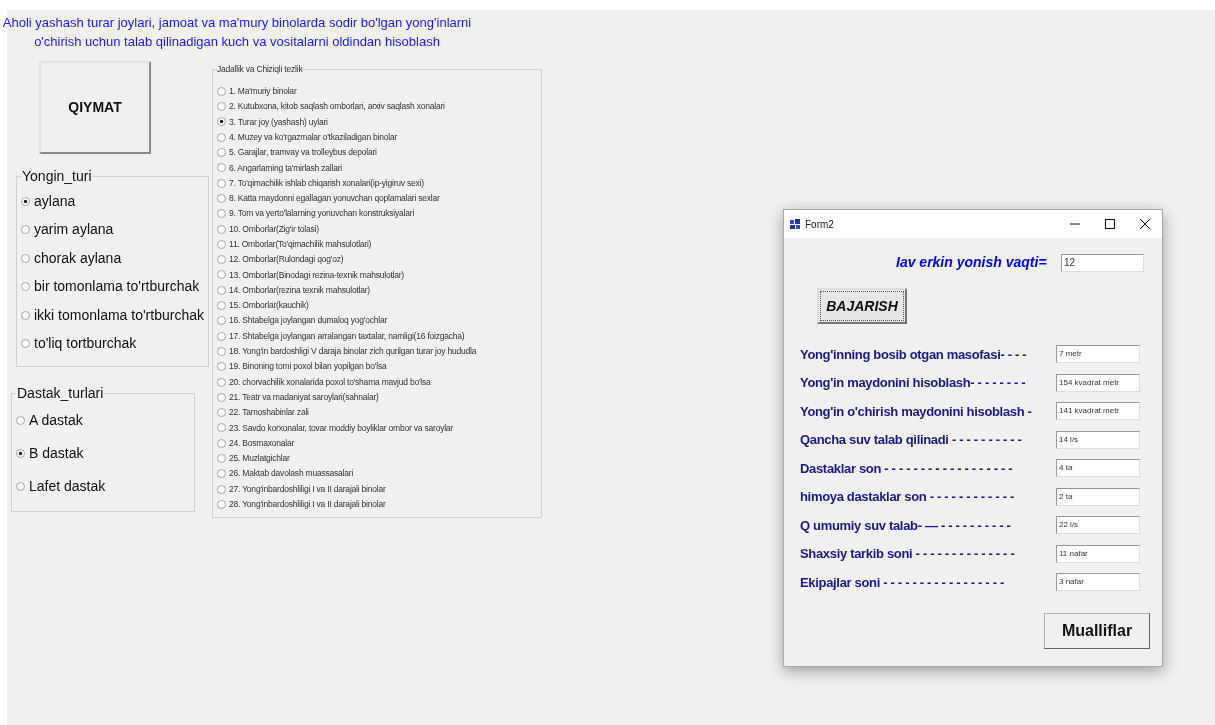  What do you see at coordinates (269, 305) in the screenshot?
I see `option-label: 15. Omborlar(kauchik)` at bounding box center [269, 305].